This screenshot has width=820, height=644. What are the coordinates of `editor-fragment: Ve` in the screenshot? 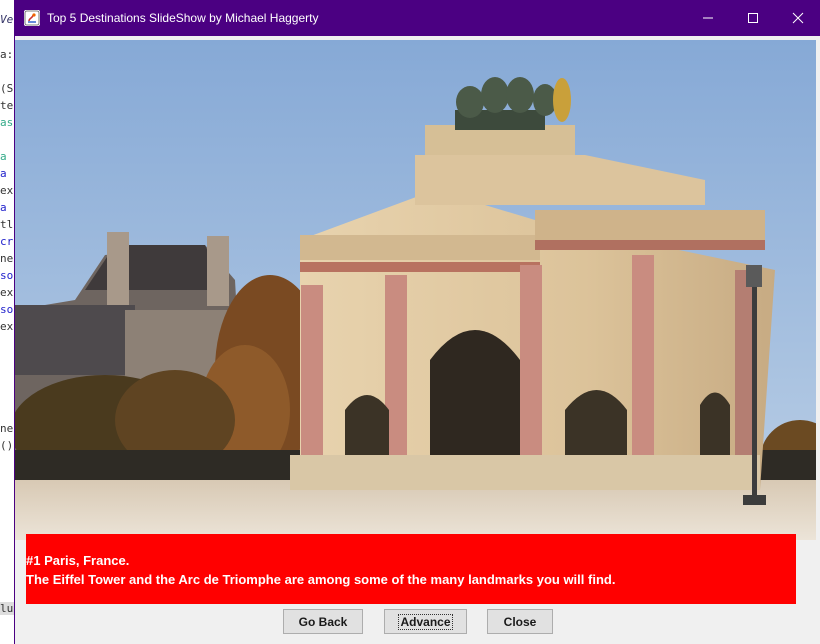 It's located at (7, 19).